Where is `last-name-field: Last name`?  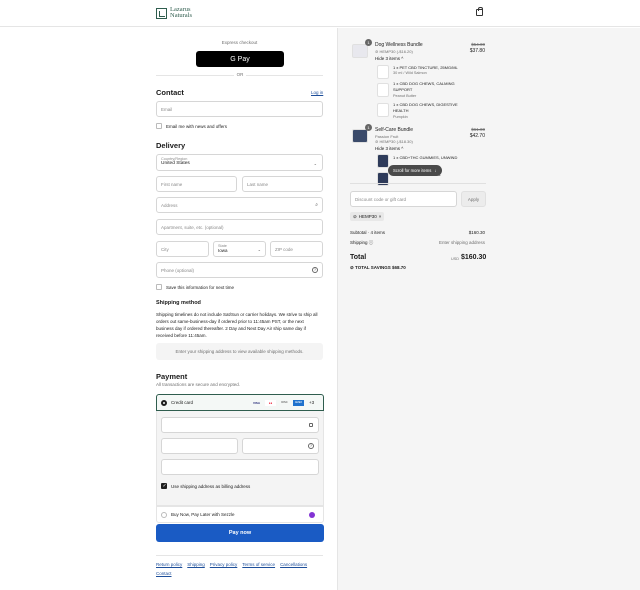 last-name-field: Last name is located at coordinates (282, 184).